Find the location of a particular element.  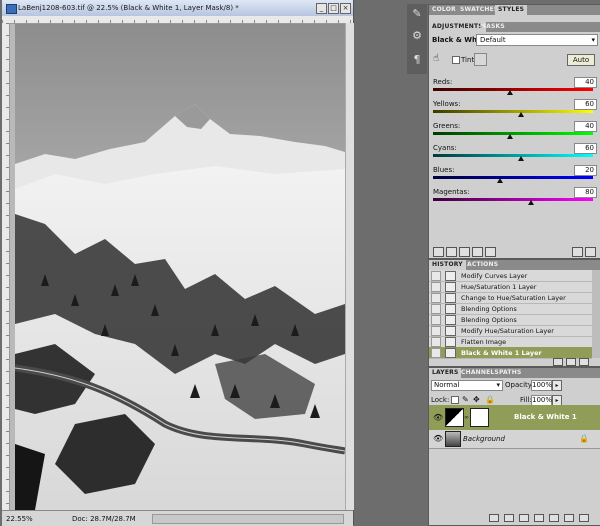

vertical-scrollbar is located at coordinates (349, 266).